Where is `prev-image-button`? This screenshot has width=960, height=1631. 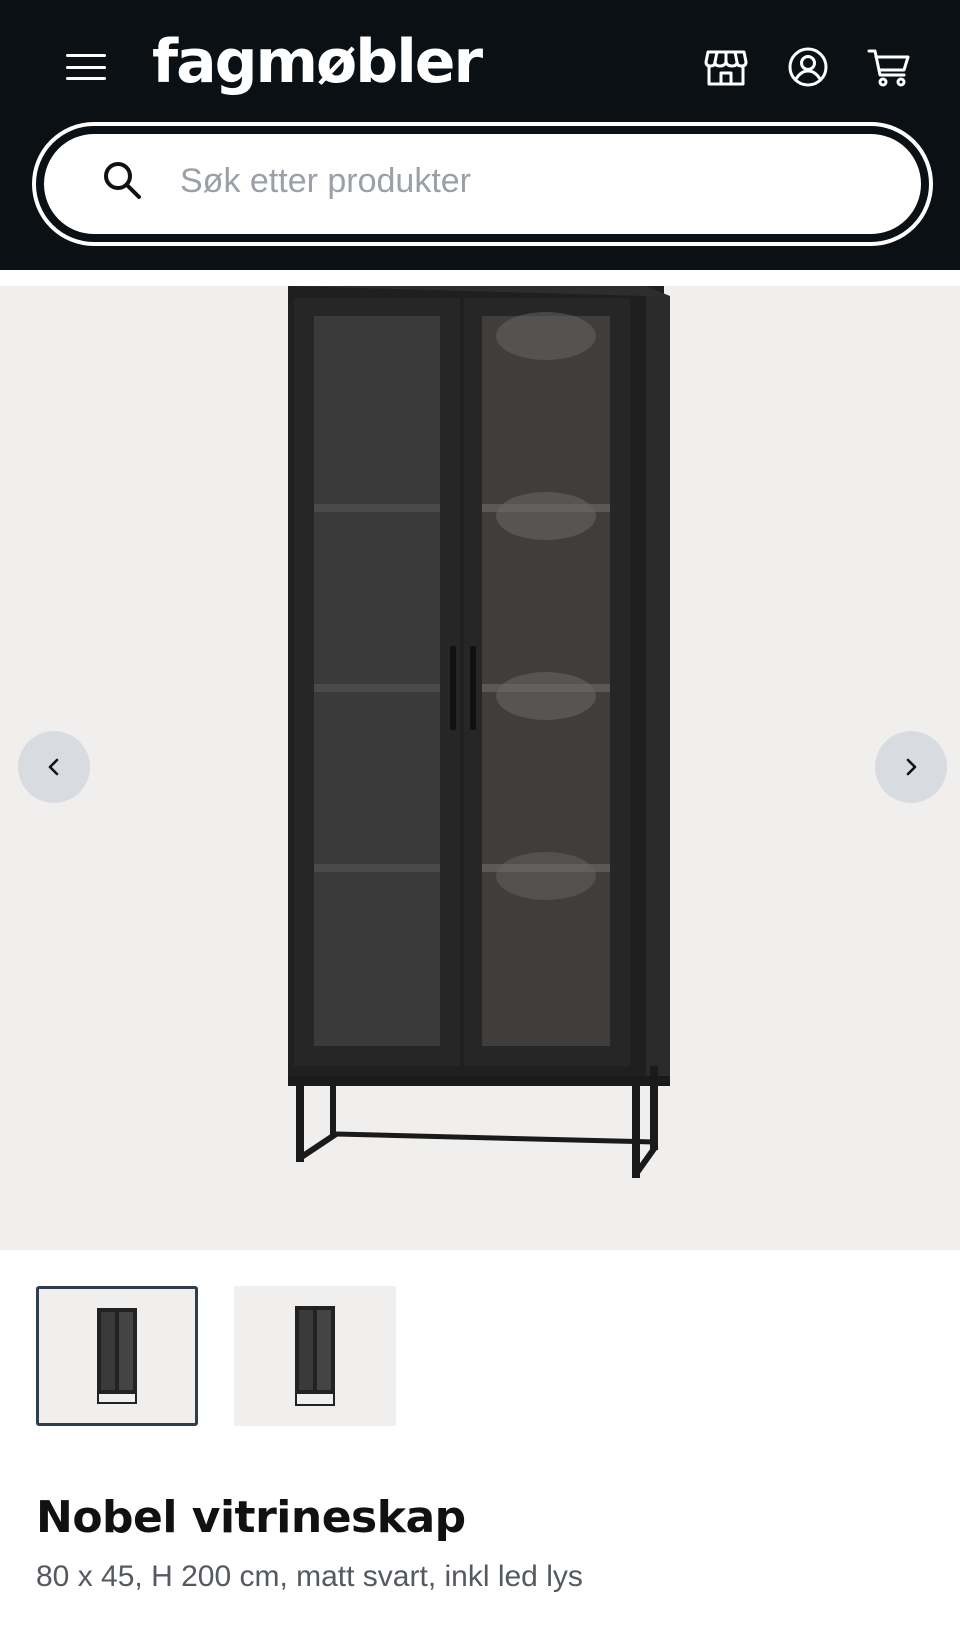
prev-image-button is located at coordinates (54, 767).